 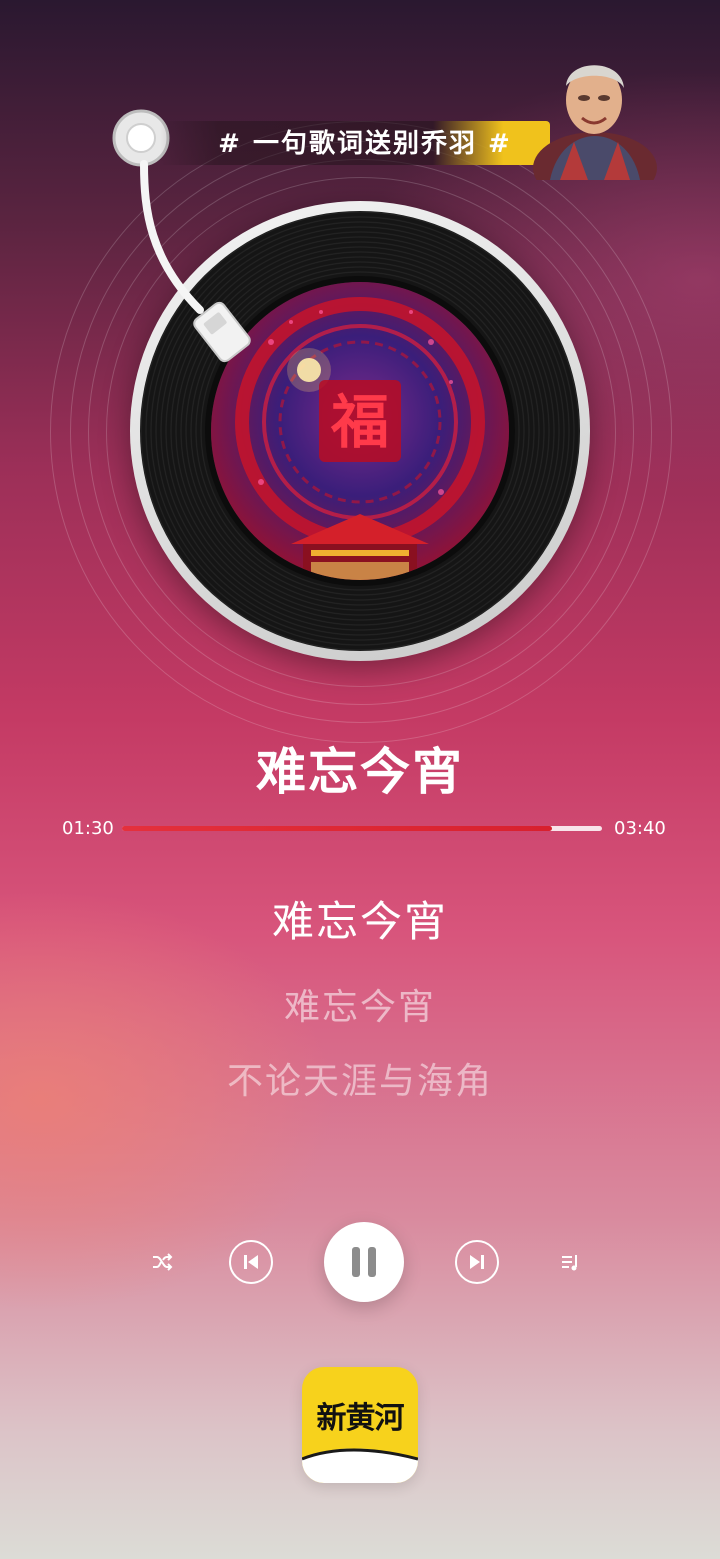 I want to click on total-time: 03:40, so click(x=640, y=828).